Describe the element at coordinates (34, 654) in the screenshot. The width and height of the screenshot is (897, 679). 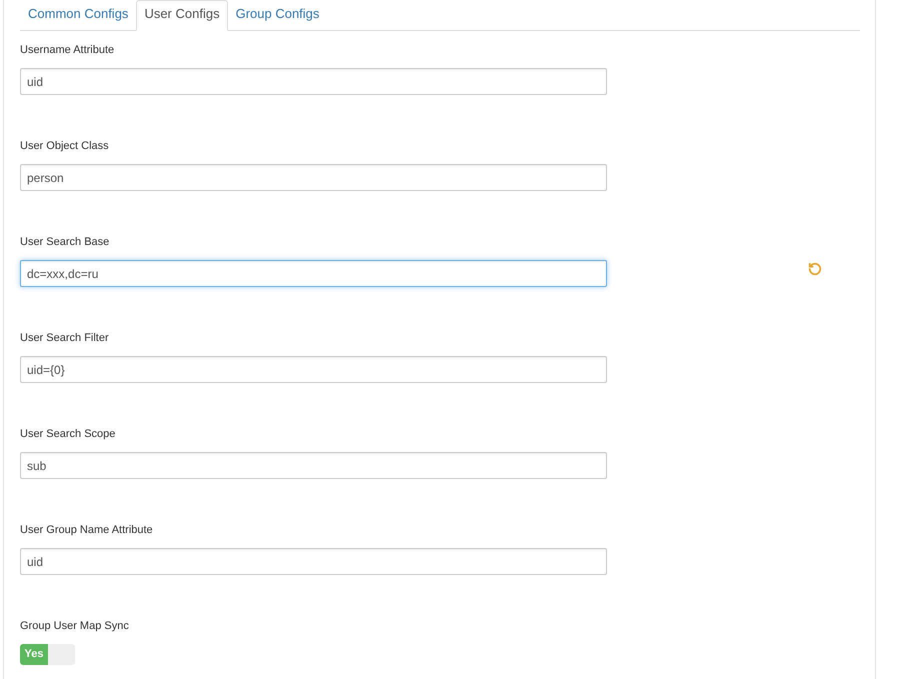
I see `toggle-label: Yes` at that location.